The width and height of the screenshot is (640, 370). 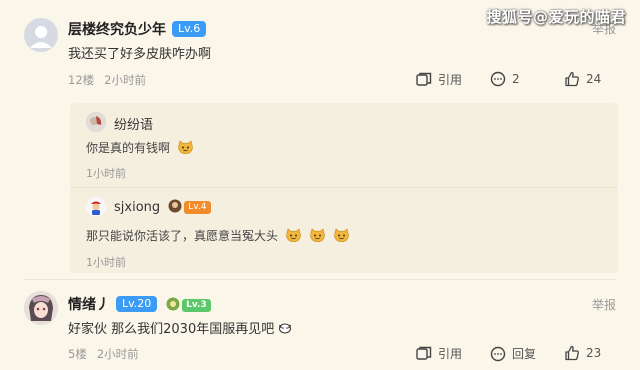 I want to click on default-avatar-icon, so click(x=41, y=35).